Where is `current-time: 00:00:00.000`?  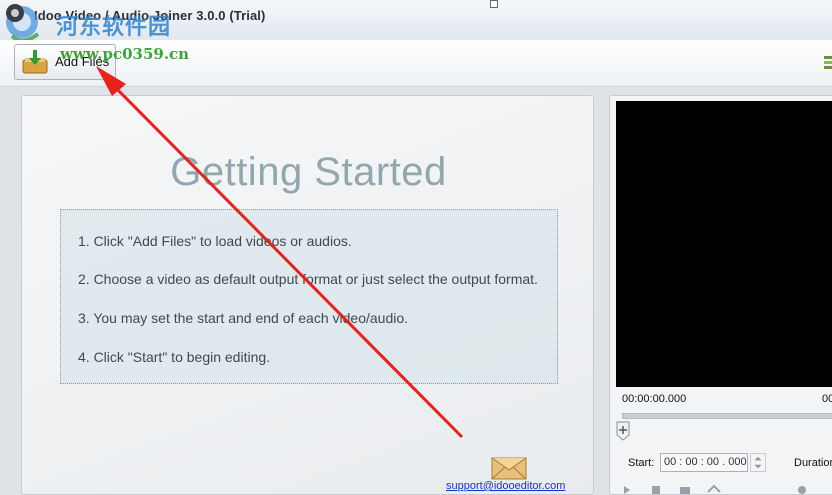
current-time: 00:00:00.000 is located at coordinates (654, 399).